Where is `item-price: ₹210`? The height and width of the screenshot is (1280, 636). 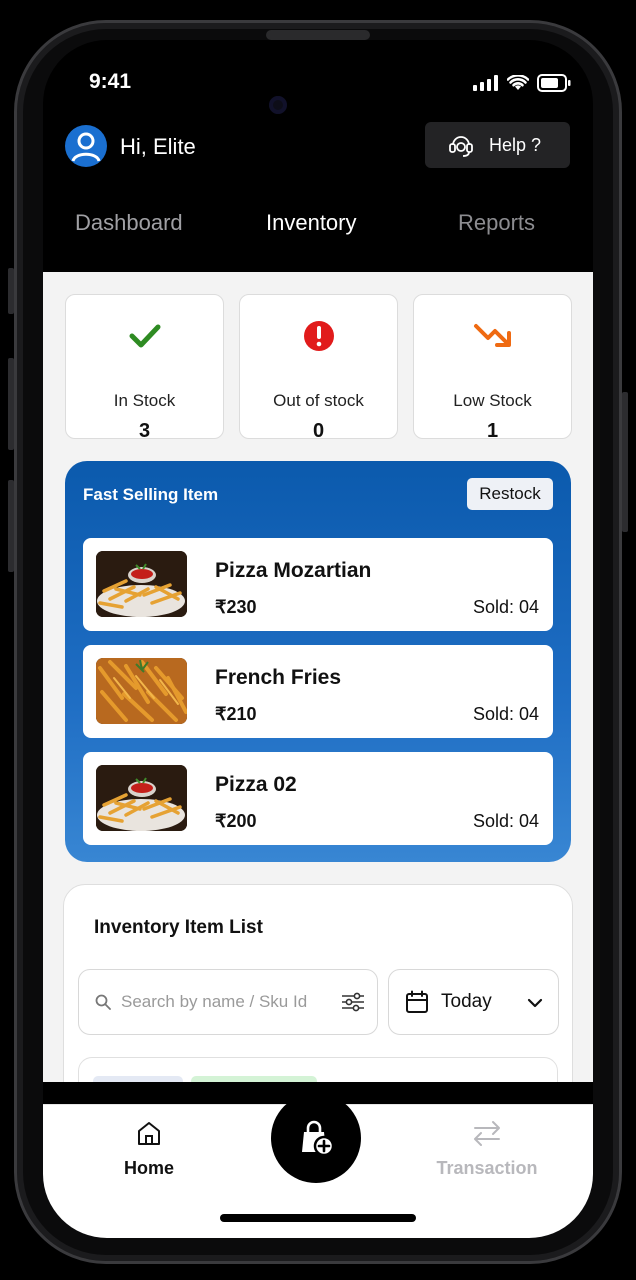 item-price: ₹210 is located at coordinates (236, 714).